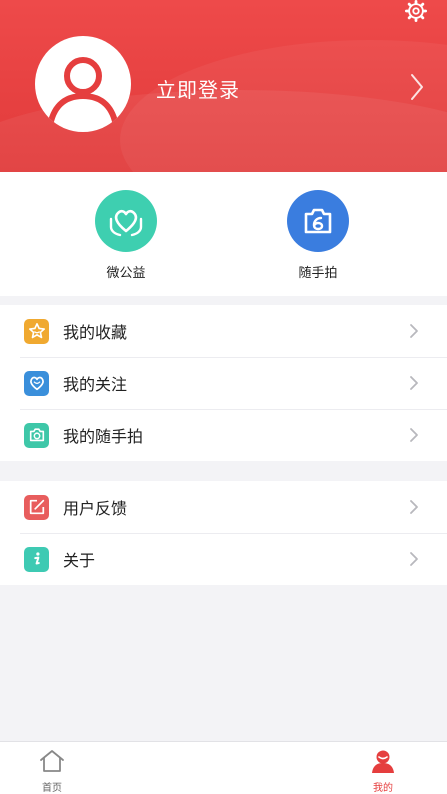 The width and height of the screenshot is (447, 794). I want to click on charity-icon-circle, so click(126, 221).